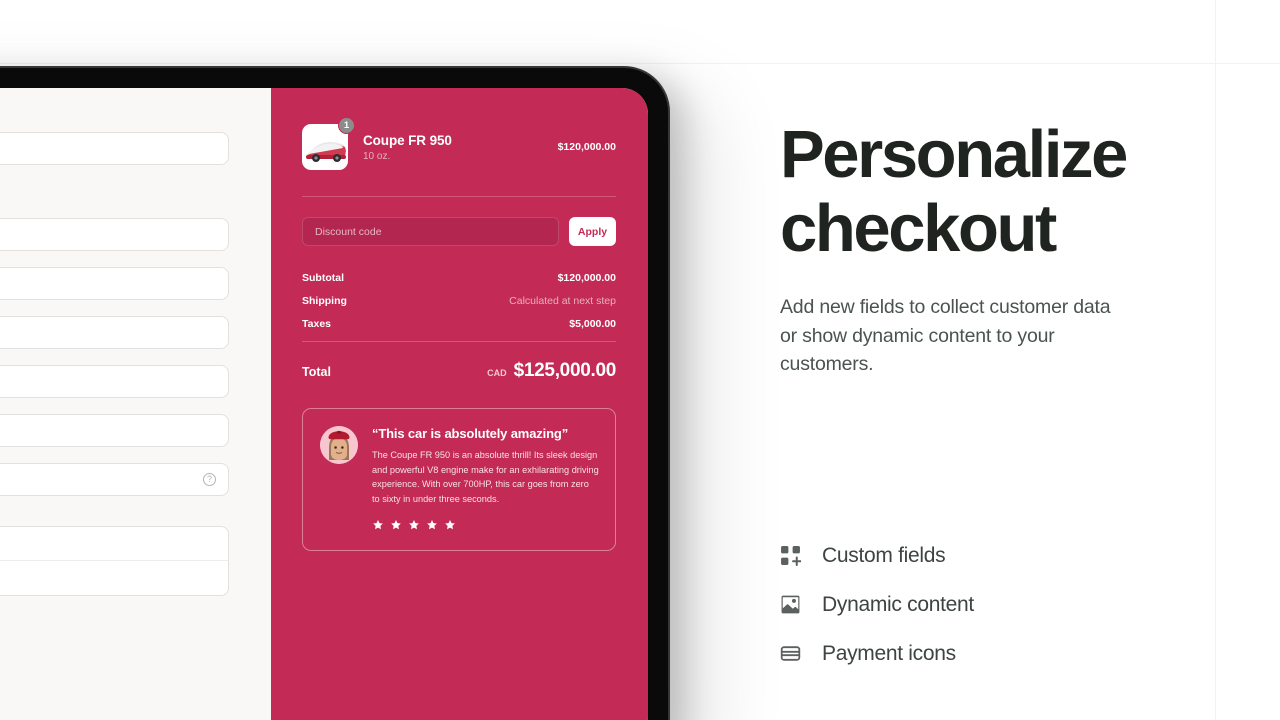 The width and height of the screenshot is (1280, 720). Describe the element at coordinates (459, 278) in the screenshot. I see `total-row-subtotal: Subtotal $120,000.00` at that location.